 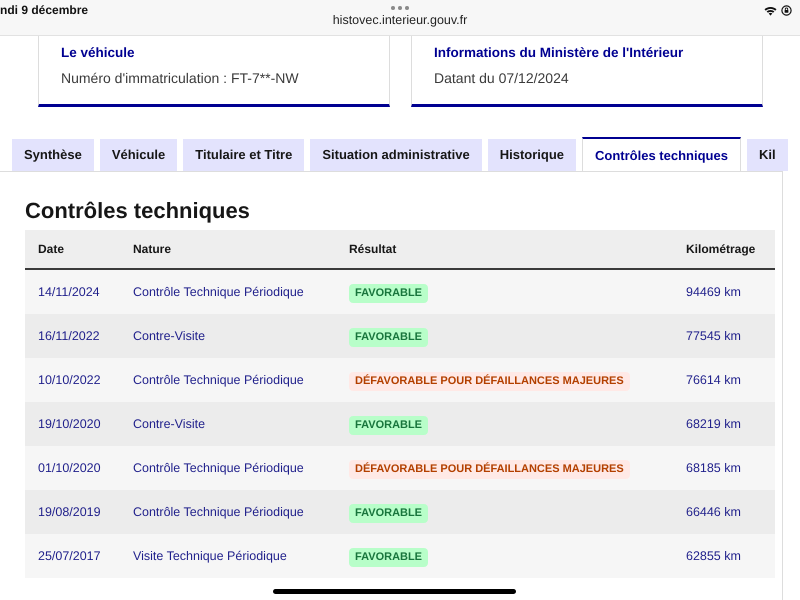 What do you see at coordinates (559, 53) in the screenshot?
I see `card-title: Informations du Ministère de l'Intérieur` at bounding box center [559, 53].